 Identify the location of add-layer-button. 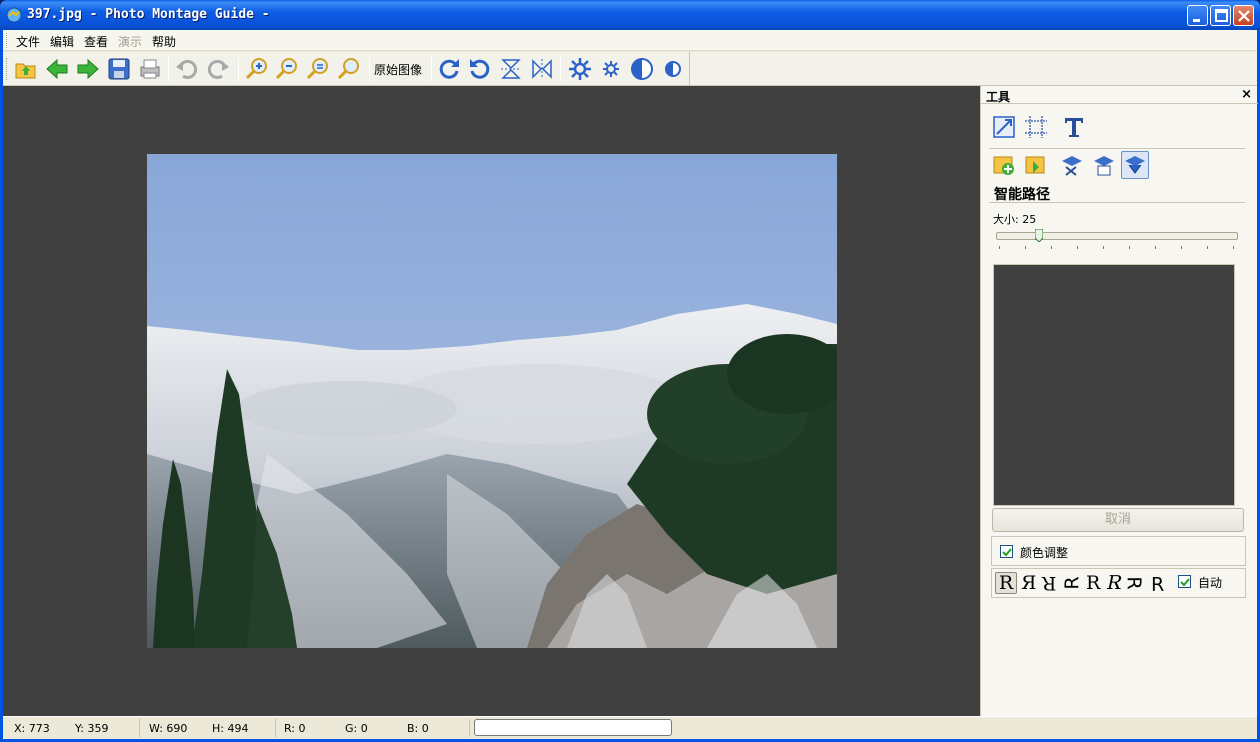
(1004, 165).